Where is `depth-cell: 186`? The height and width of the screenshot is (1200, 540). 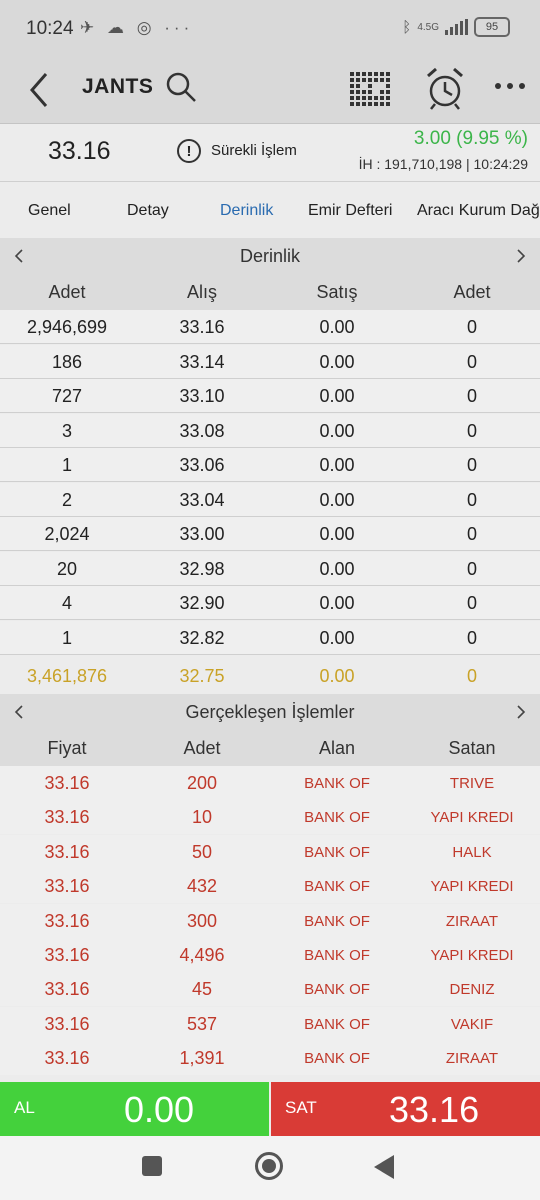
depth-cell: 186 is located at coordinates (67, 361).